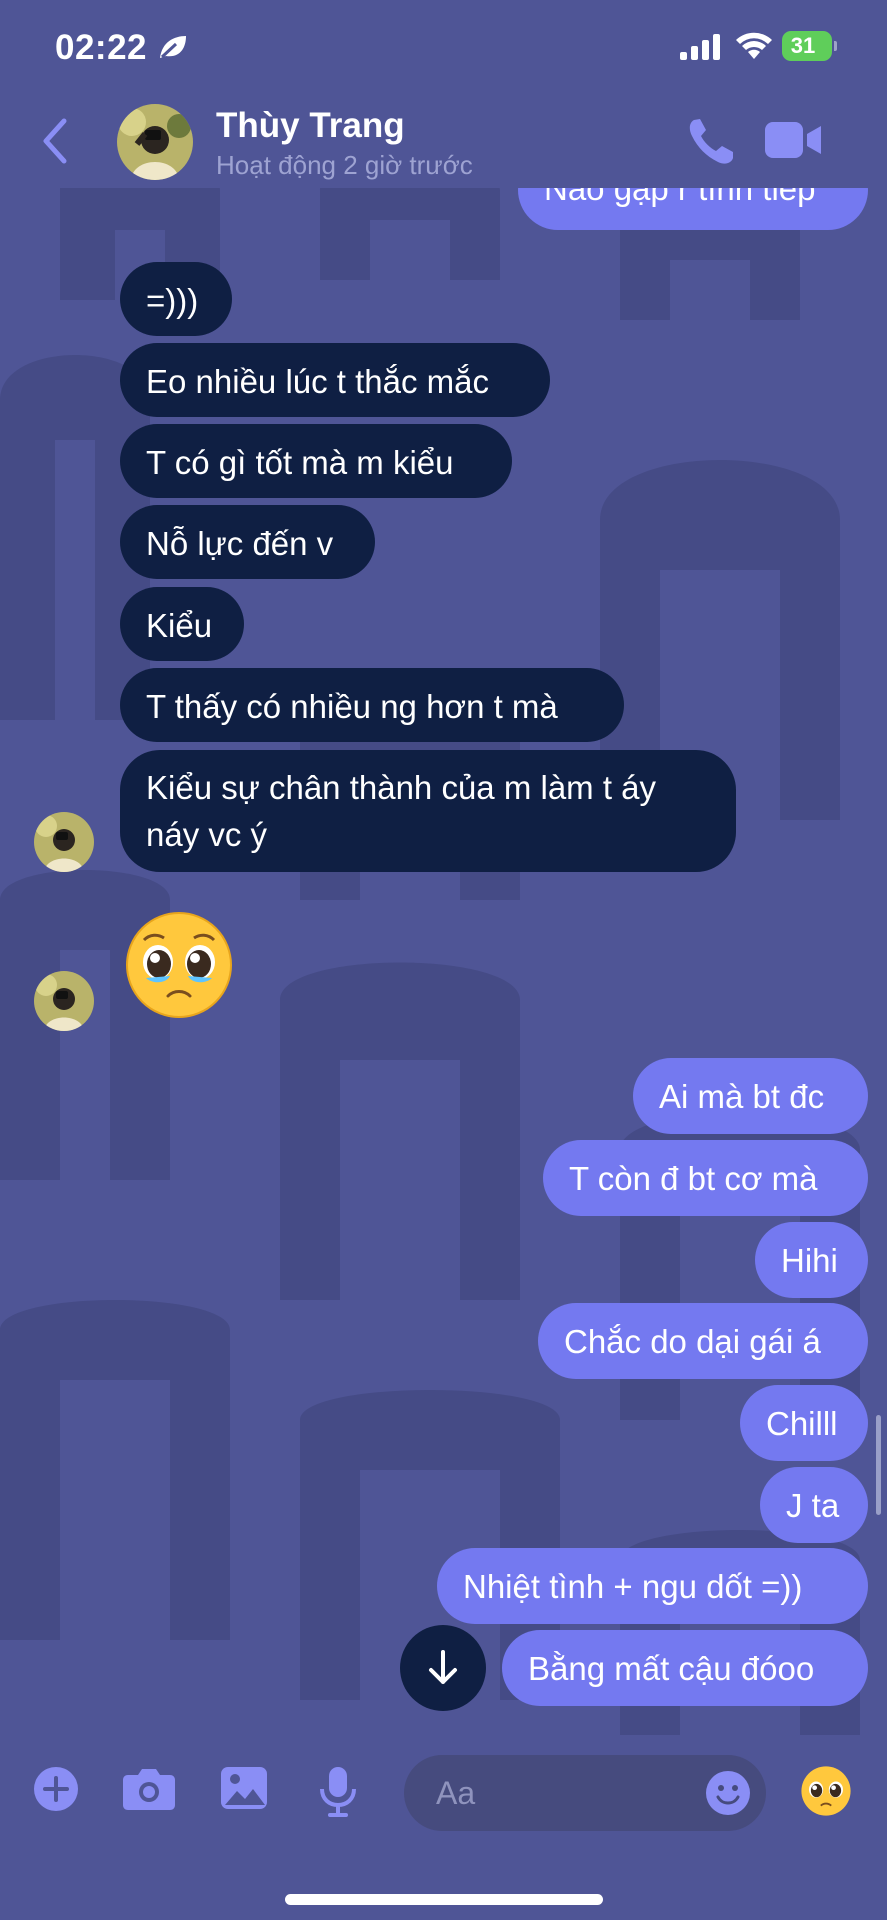  I want to click on scroll-to-bottom-button, so click(443, 1668).